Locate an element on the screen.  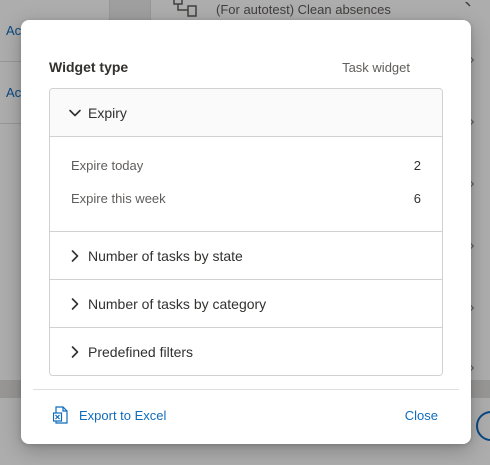
accordion-header-tasks-by-state: Number of tasks by state is located at coordinates (246, 256).